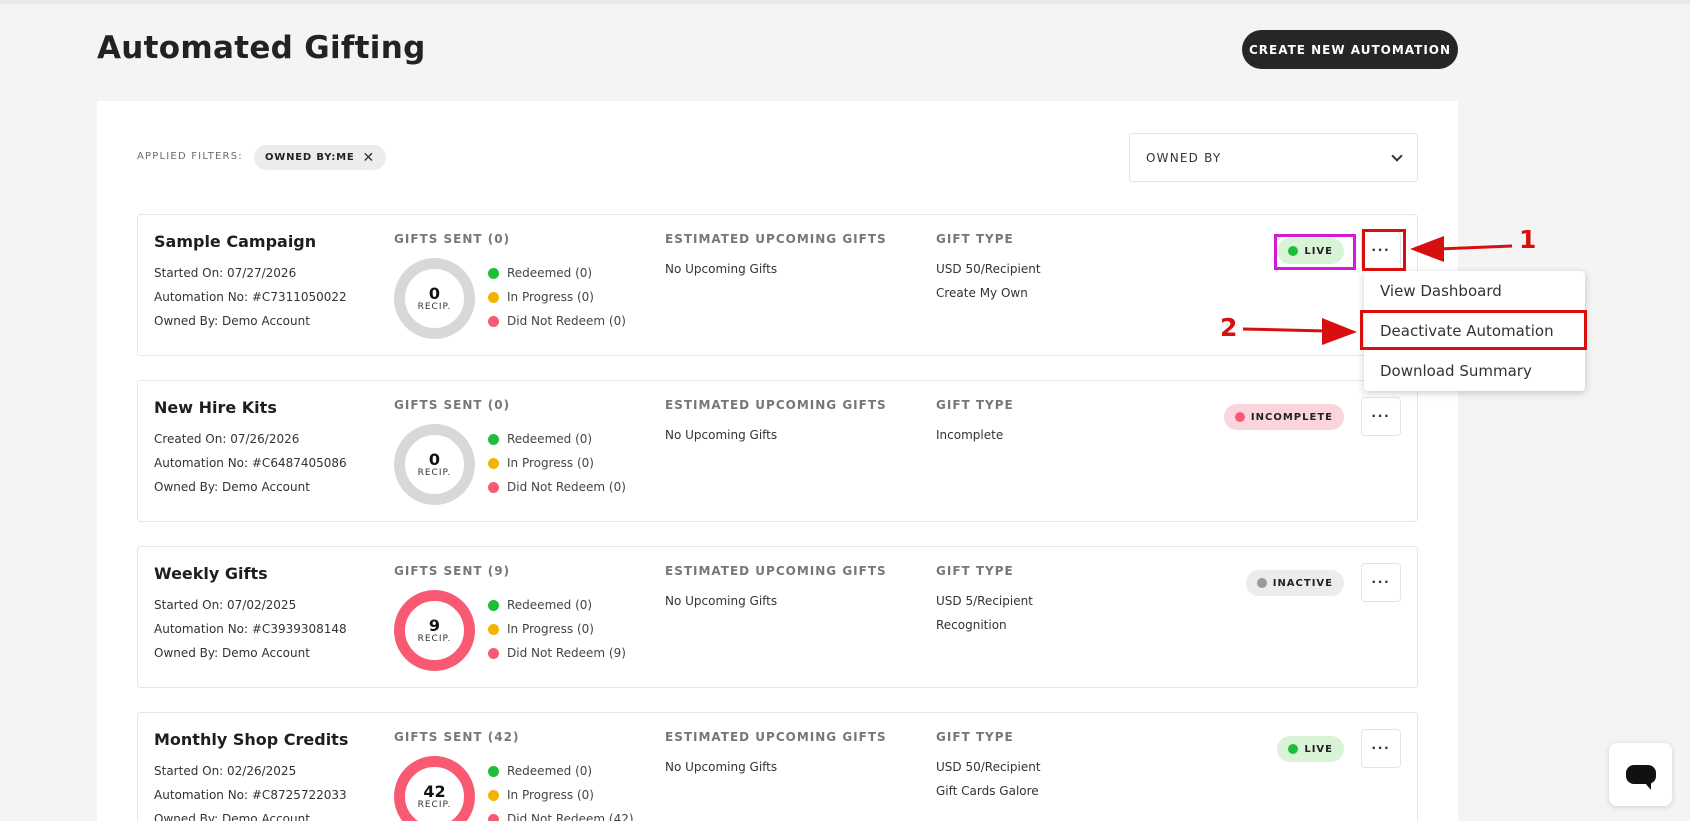  What do you see at coordinates (225, 771) in the screenshot?
I see `automation-date: Started On: 02/26/2025` at bounding box center [225, 771].